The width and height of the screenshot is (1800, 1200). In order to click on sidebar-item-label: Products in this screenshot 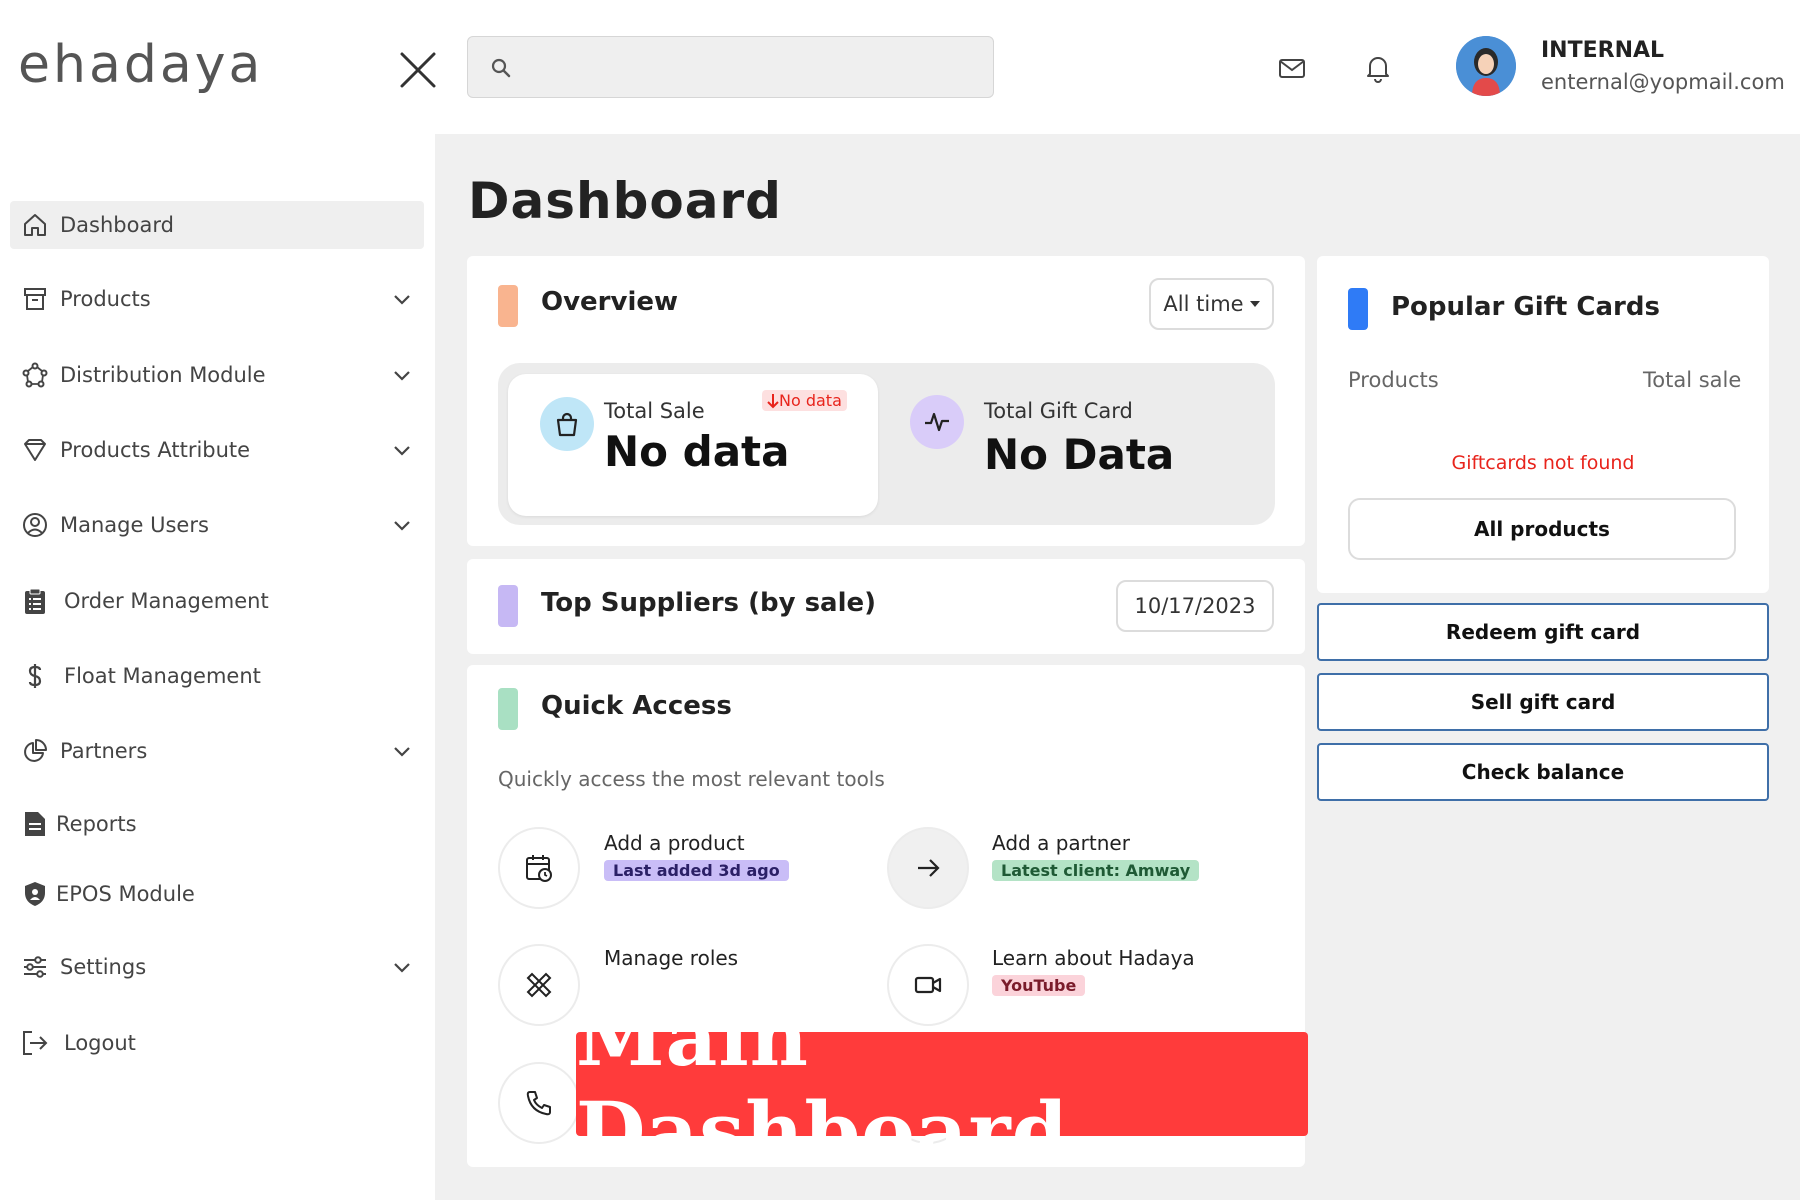, I will do `click(105, 299)`.